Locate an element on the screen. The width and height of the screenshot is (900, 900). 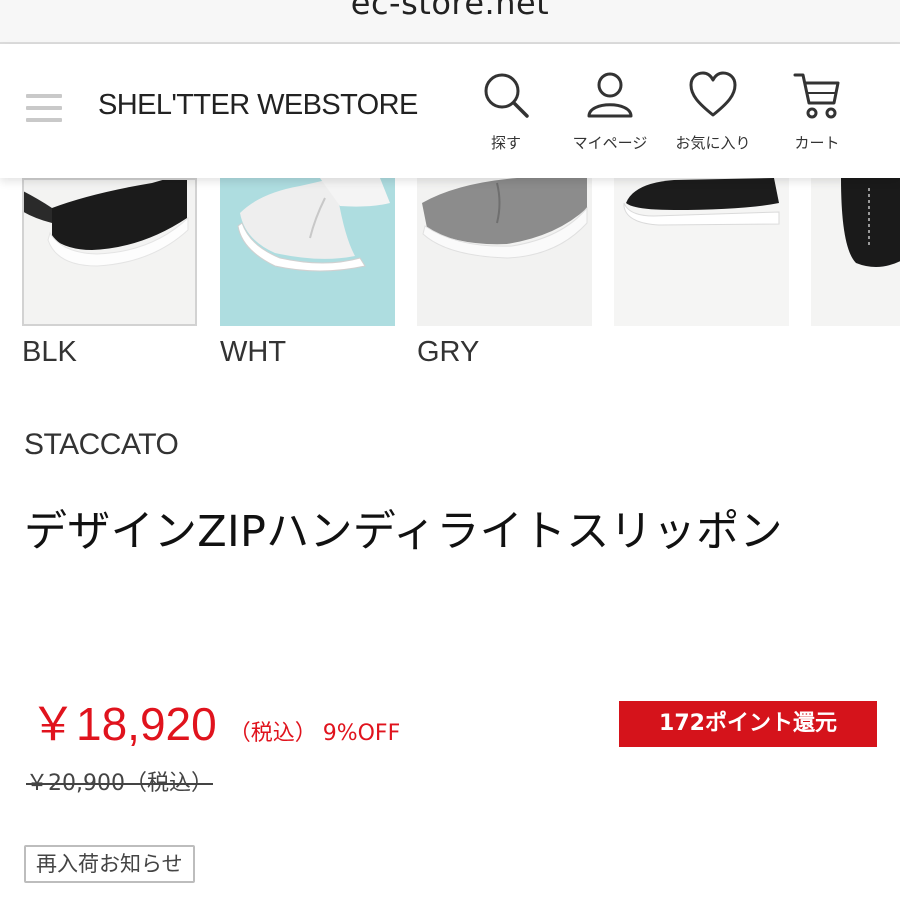
original-price: ￥20,900（税込） is located at coordinates (119, 783).